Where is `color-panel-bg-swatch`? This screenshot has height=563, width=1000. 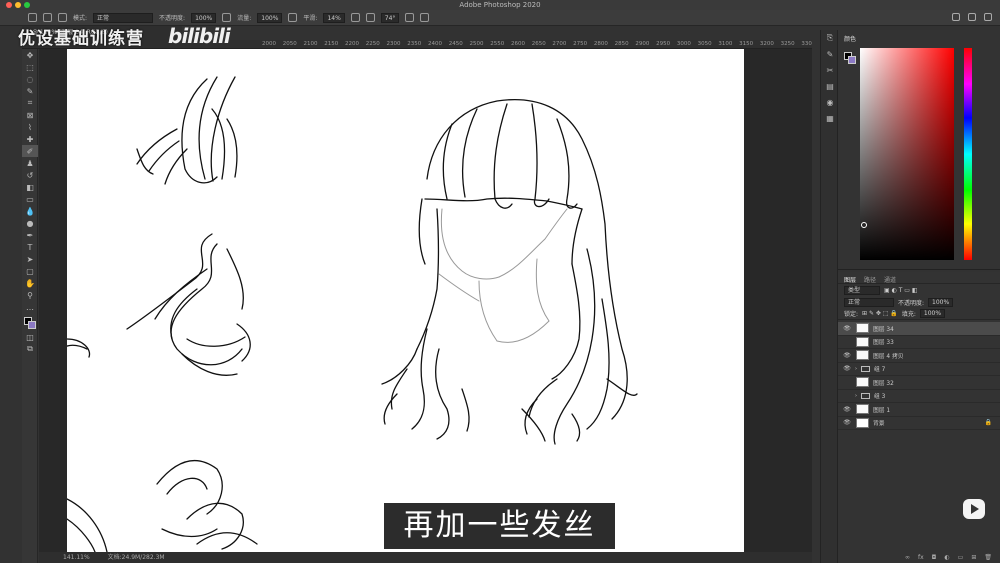 color-panel-bg-swatch is located at coordinates (852, 60).